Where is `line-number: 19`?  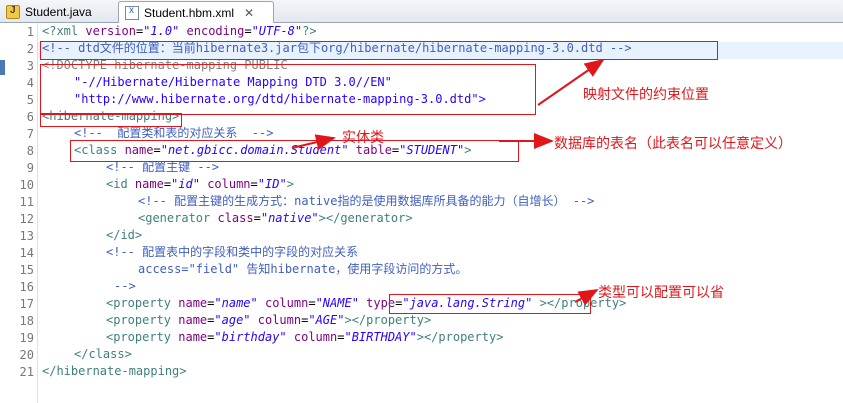 line-number: 19 is located at coordinates (26, 338).